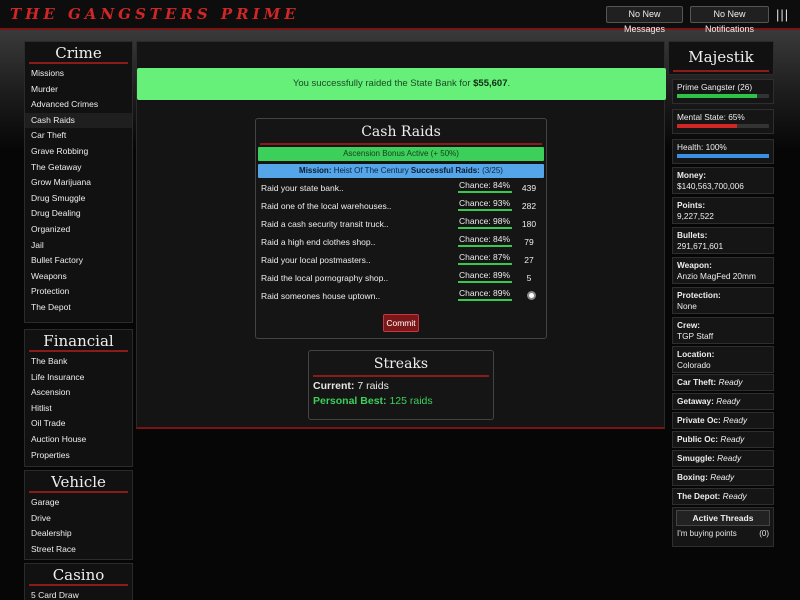  Describe the element at coordinates (78, 581) in the screenshot. I see `sidebar-casino: Casino 5 Card Draw` at that location.